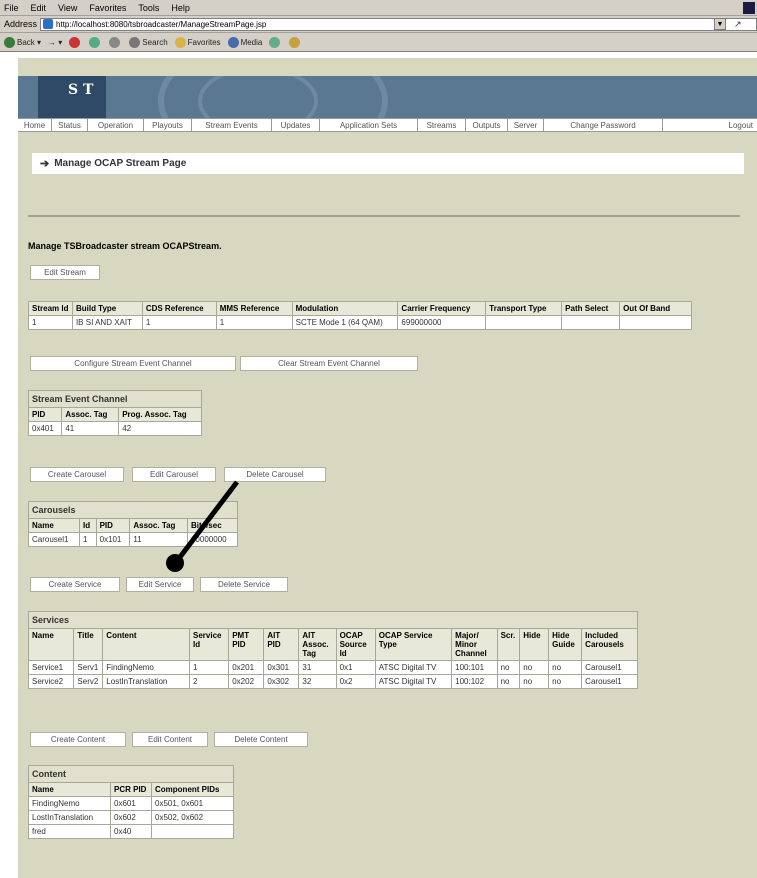  What do you see at coordinates (107, 8) in the screenshot?
I see `menu-favorites: Favorites` at bounding box center [107, 8].